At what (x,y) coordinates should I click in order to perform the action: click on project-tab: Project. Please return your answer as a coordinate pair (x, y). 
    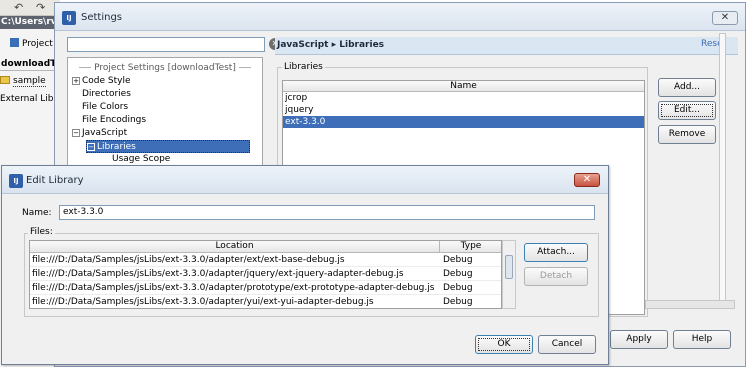
    Looking at the image, I should click on (30, 44).